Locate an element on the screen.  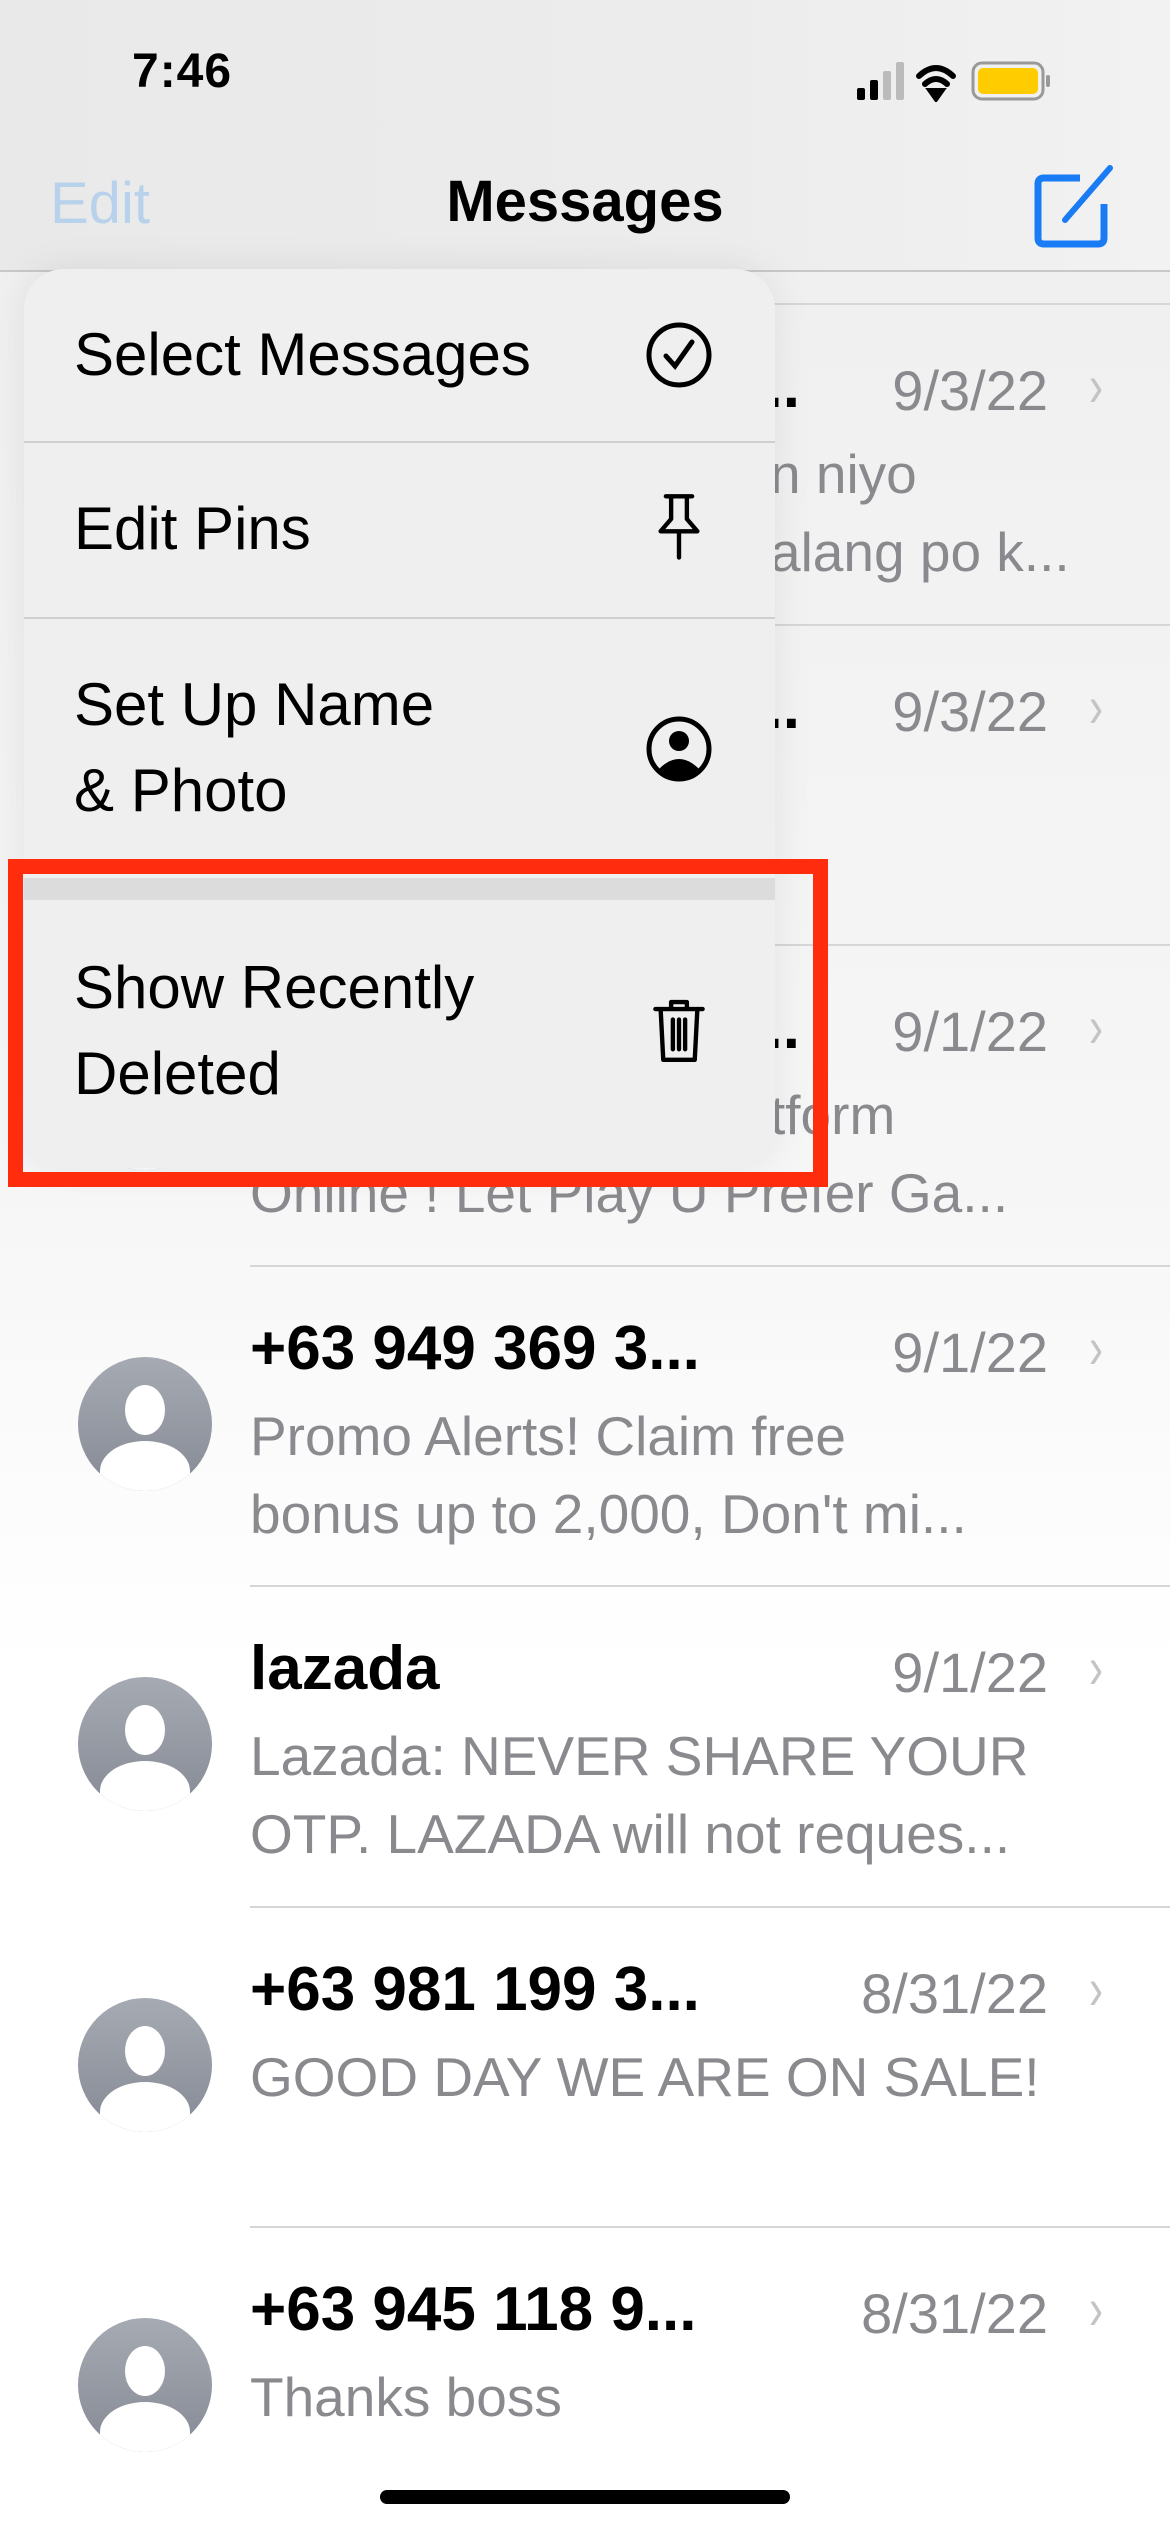
signal-icon is located at coordinates (880, 81).